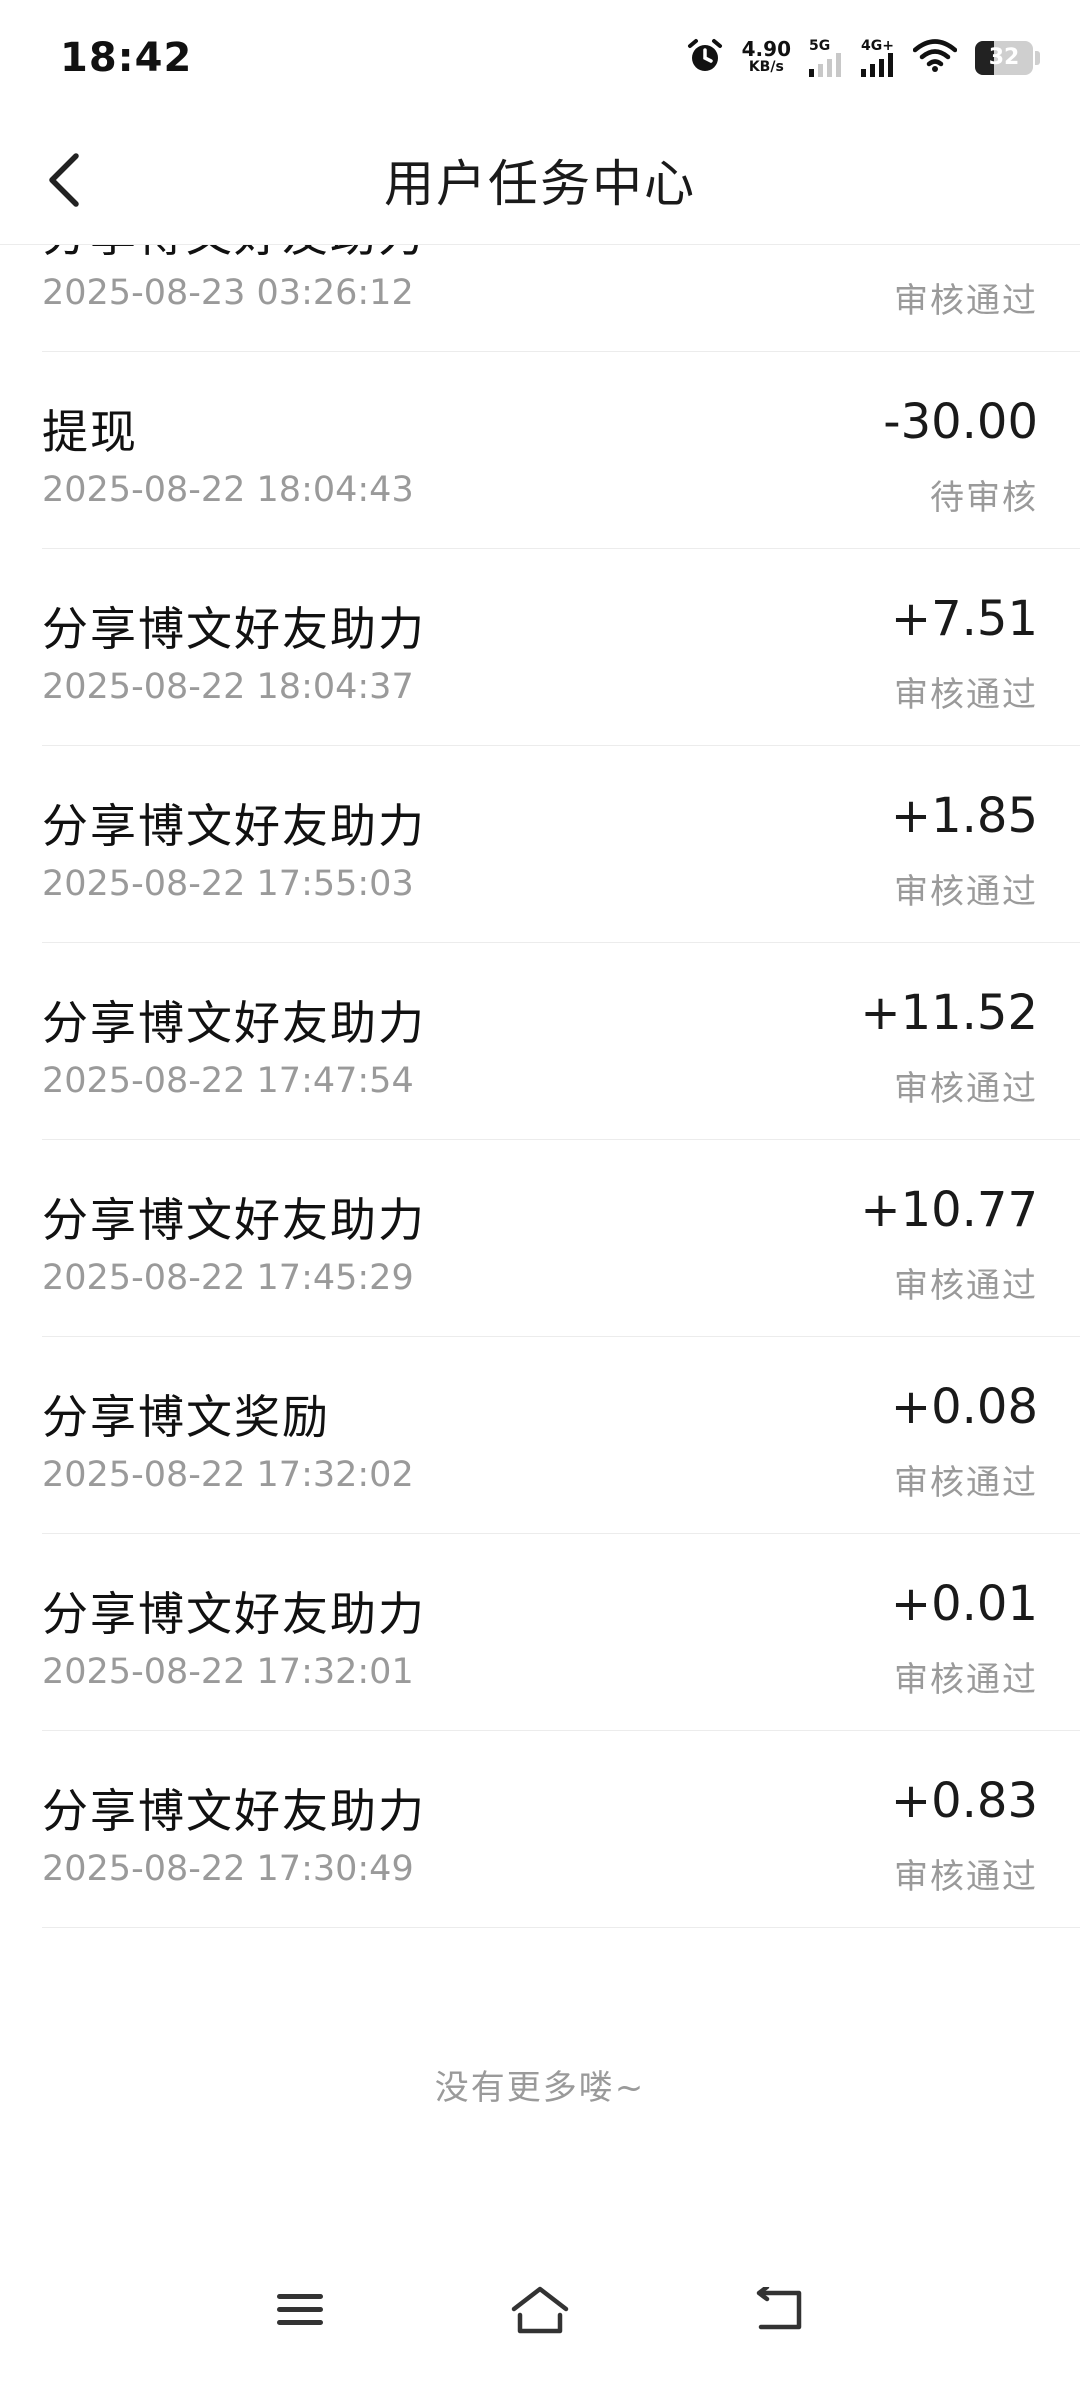 The image size is (1080, 2400). Describe the element at coordinates (964, 1604) in the screenshot. I see `record-amount: +0.01` at that location.